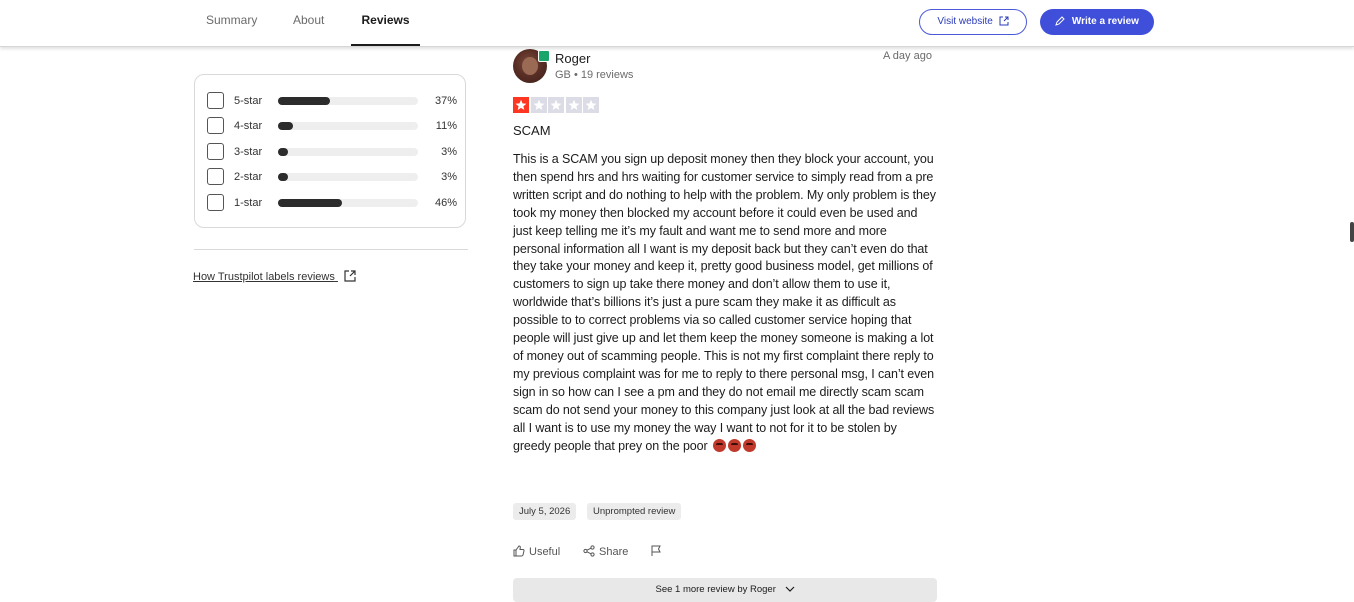 This screenshot has height=602, width=1354. I want to click on reviewer-name: Roger, so click(572, 58).